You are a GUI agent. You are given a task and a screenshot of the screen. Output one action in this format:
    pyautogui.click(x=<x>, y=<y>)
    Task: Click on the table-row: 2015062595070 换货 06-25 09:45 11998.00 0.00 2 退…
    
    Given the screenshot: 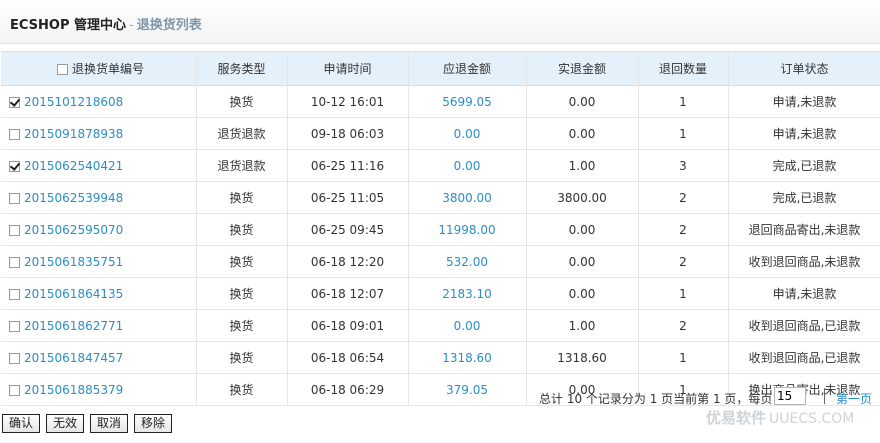 What is the action you would take?
    pyautogui.click(x=440, y=229)
    